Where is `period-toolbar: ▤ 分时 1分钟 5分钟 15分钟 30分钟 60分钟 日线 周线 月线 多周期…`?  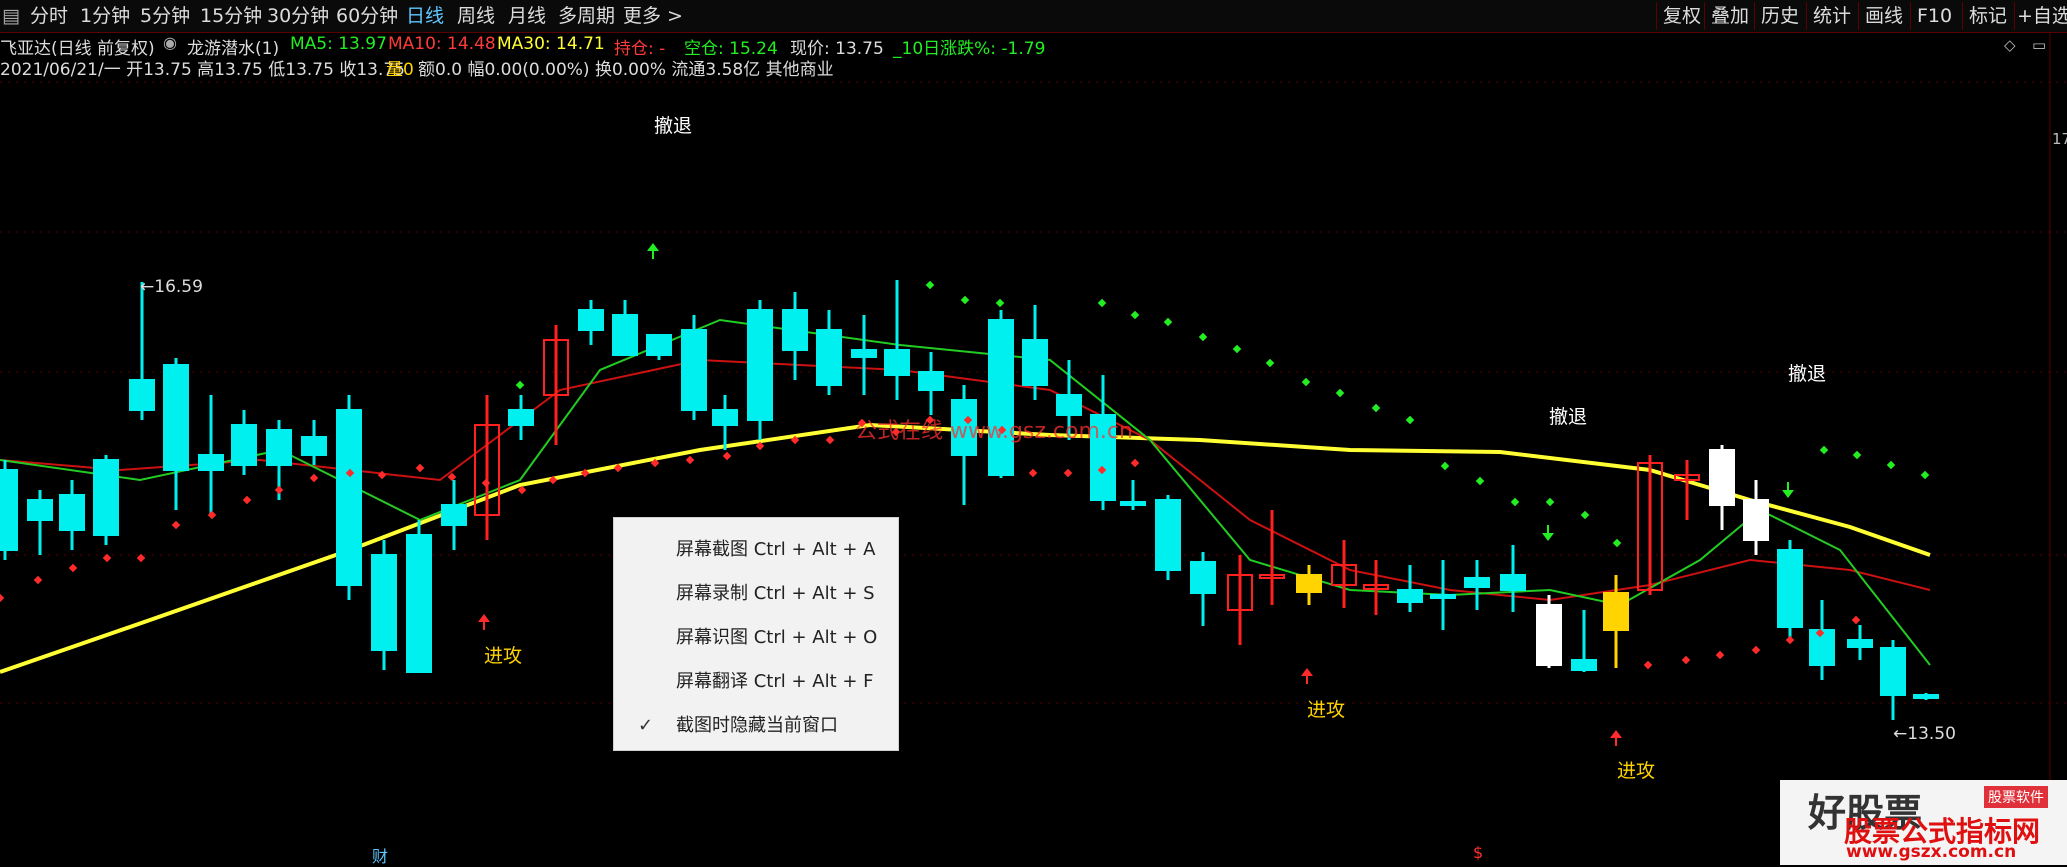 period-toolbar: ▤ 分时 1分钟 5分钟 15分钟 30分钟 60分钟 日线 周线 月线 多周期… is located at coordinates (1033, 16).